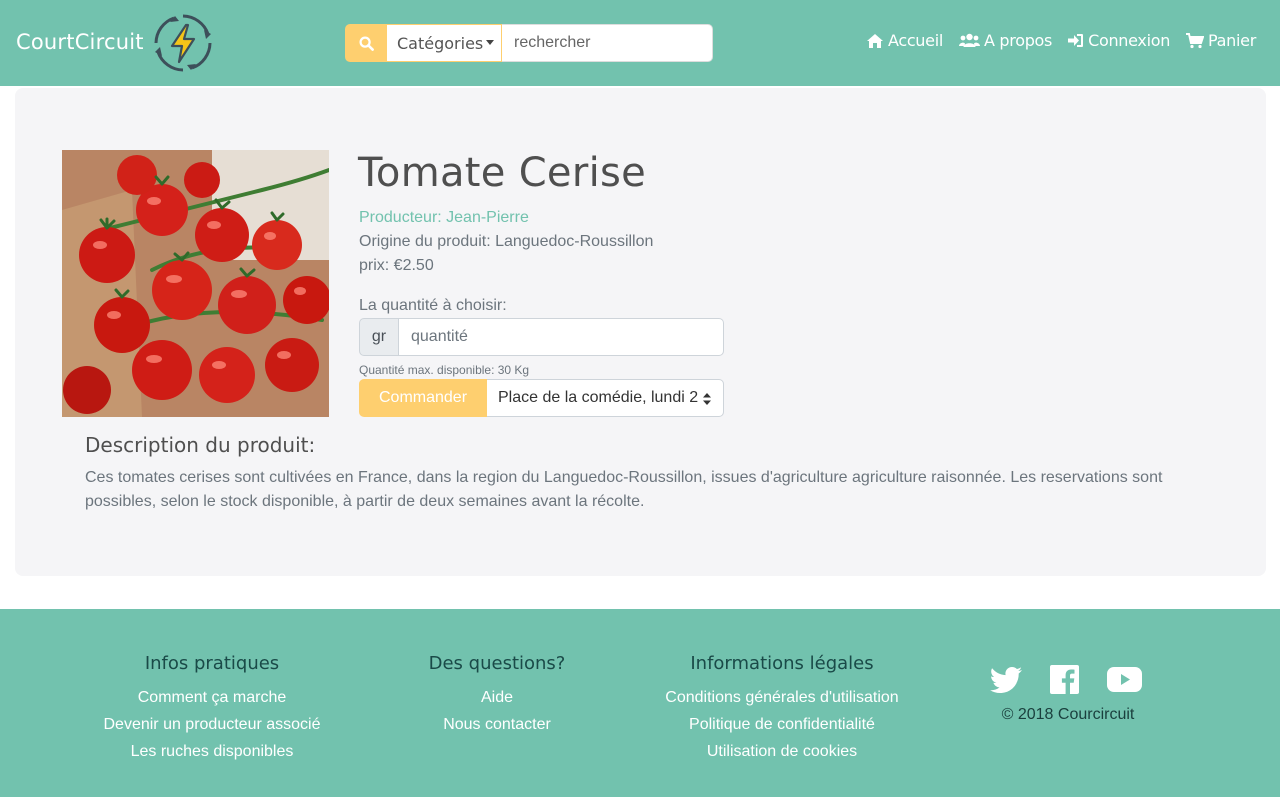 The width and height of the screenshot is (1280, 797). I want to click on max-quantity-hint: Quantité max. disponible: 30 Kg, so click(444, 370).